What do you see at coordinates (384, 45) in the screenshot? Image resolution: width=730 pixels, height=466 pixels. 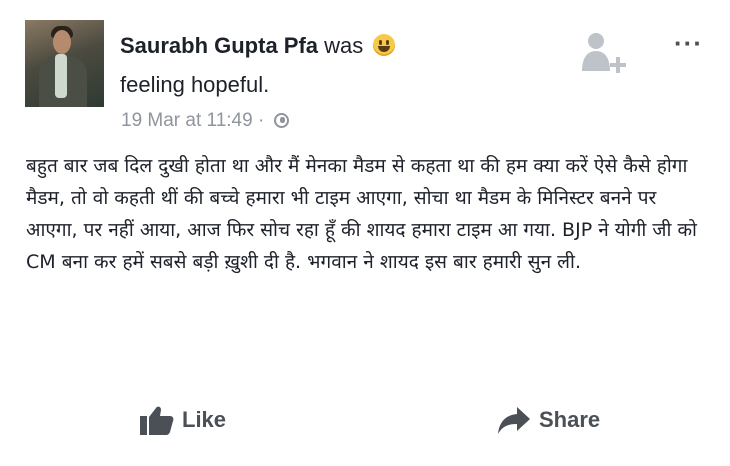 I see `smiley-icon` at bounding box center [384, 45].